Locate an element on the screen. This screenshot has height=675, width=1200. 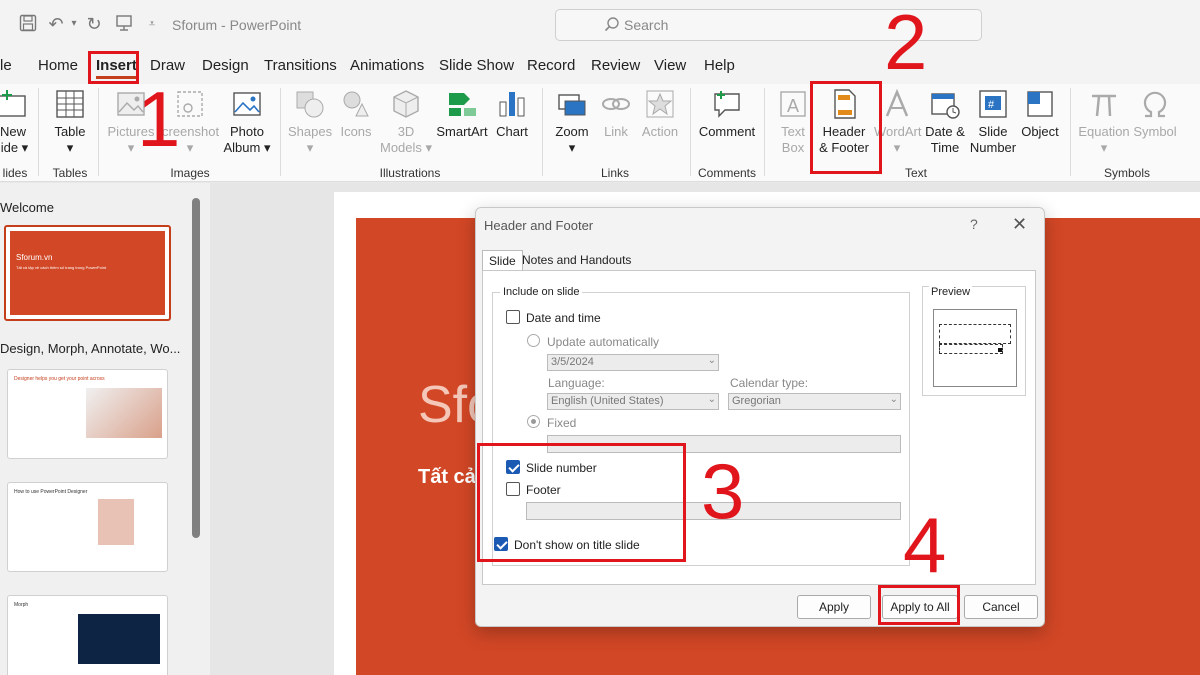
tab-notes-handouts: Notes and Handouts is located at coordinates (576, 260).